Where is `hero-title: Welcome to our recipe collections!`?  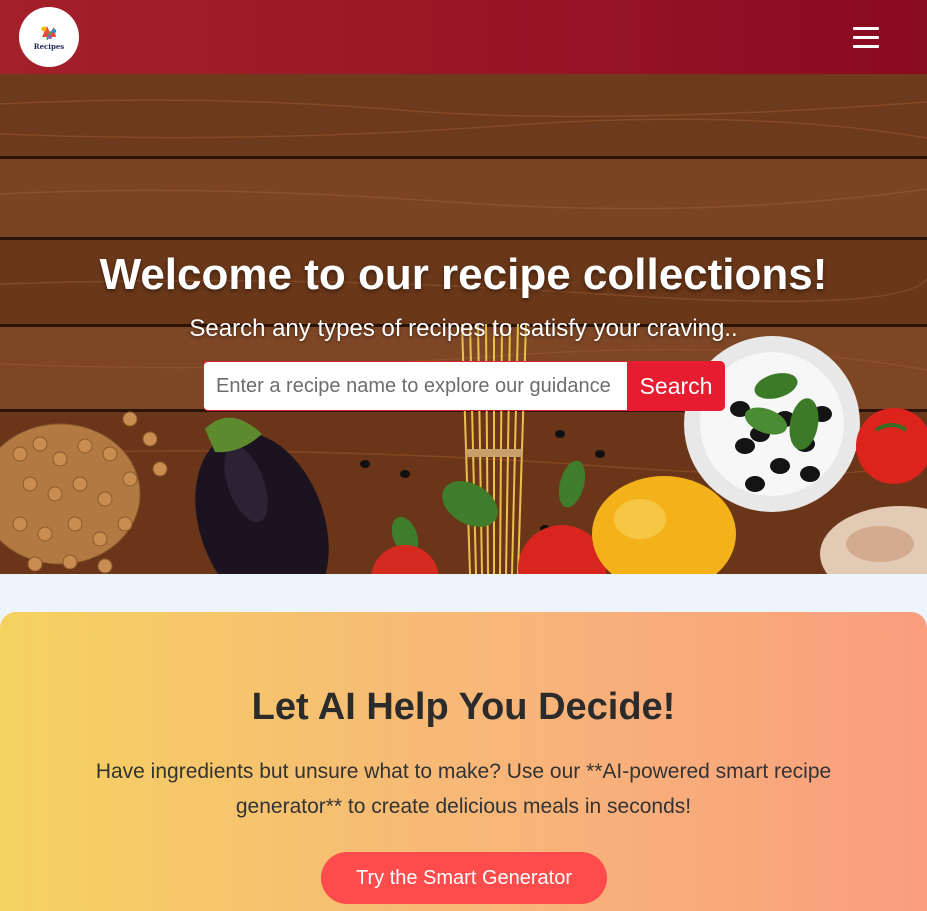
hero-title: Welcome to our recipe collections! is located at coordinates (463, 274).